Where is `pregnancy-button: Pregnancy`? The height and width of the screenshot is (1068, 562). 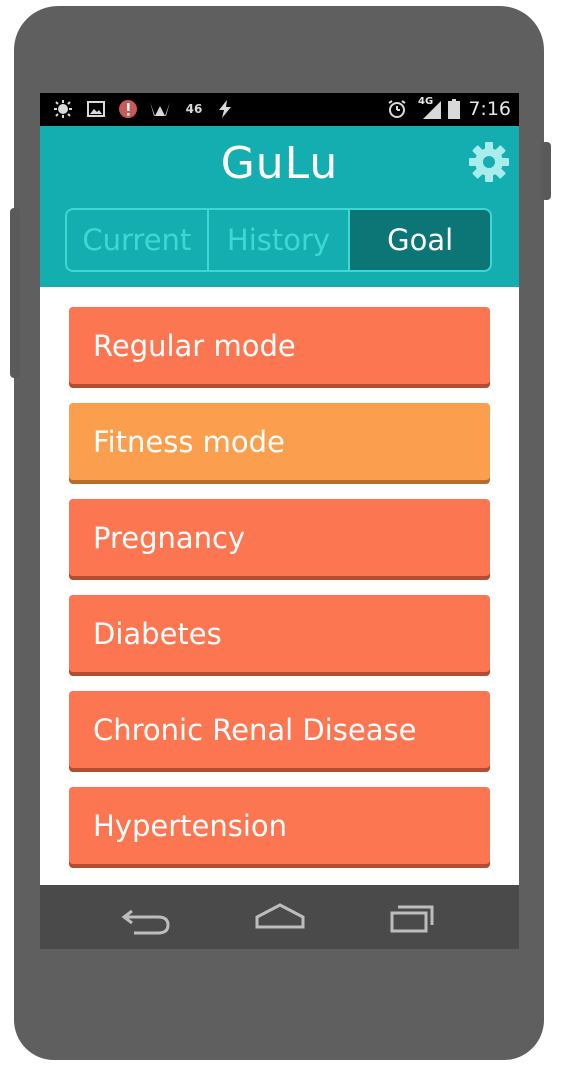 pregnancy-button: Pregnancy is located at coordinates (279, 537).